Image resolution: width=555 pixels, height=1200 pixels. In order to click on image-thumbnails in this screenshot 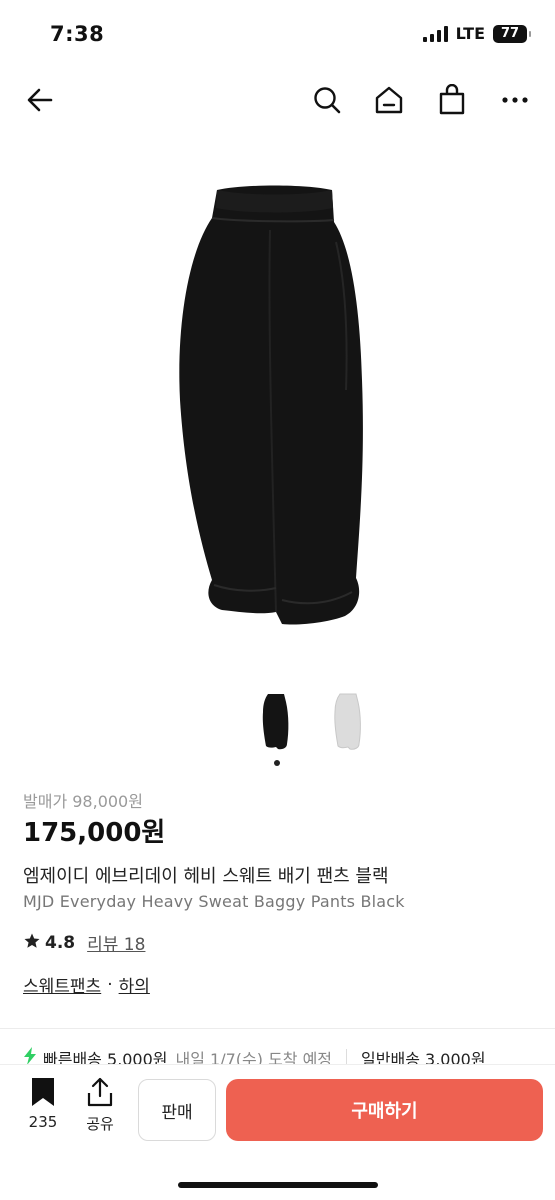, I will do `click(277, 725)`.